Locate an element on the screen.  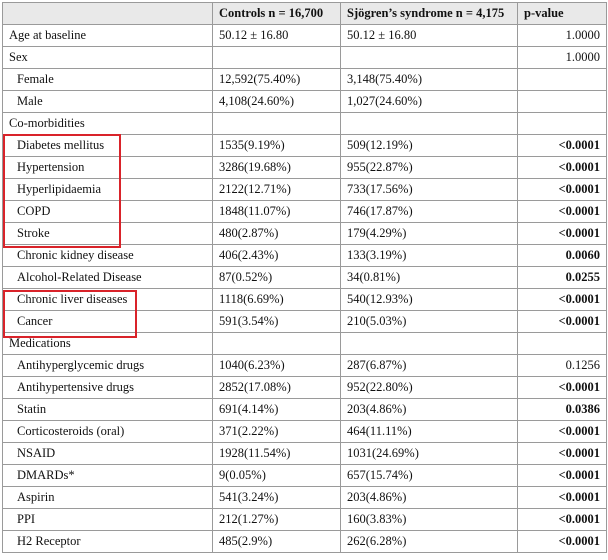
row-label: Corticosteroids (oral) is located at coordinates (107, 431).